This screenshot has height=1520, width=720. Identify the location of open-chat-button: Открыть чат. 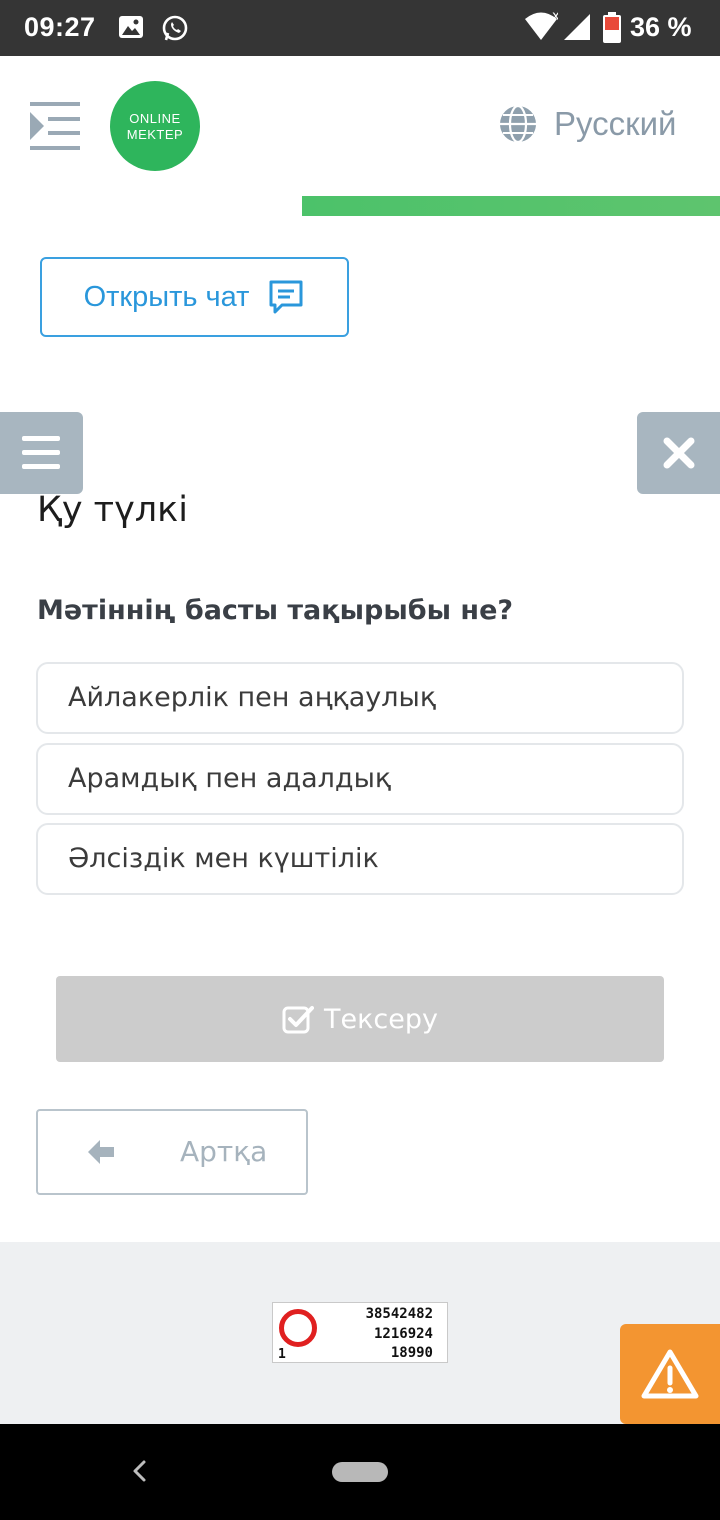
(194, 297).